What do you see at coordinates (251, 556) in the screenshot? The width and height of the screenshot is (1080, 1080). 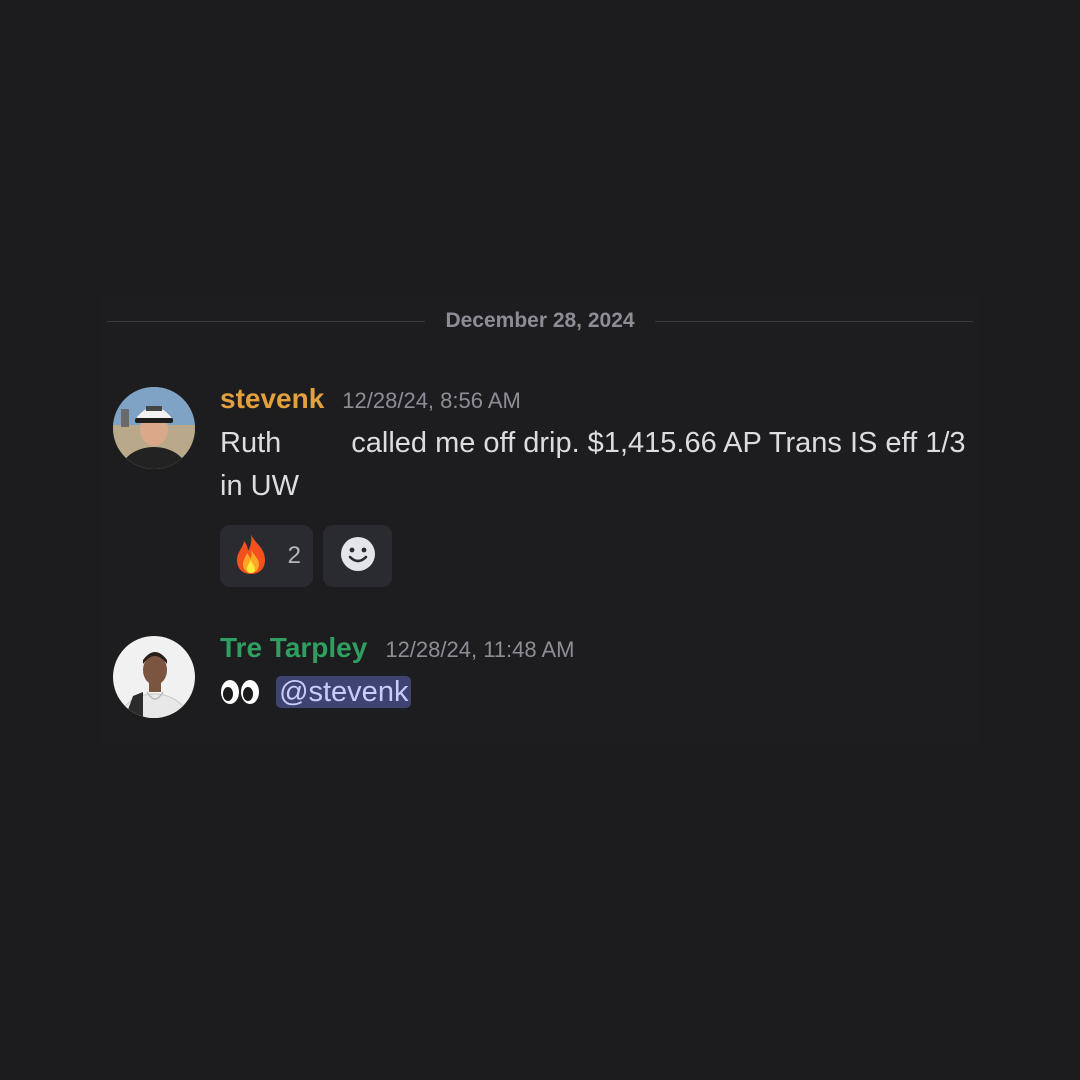 I see `fire-icon` at bounding box center [251, 556].